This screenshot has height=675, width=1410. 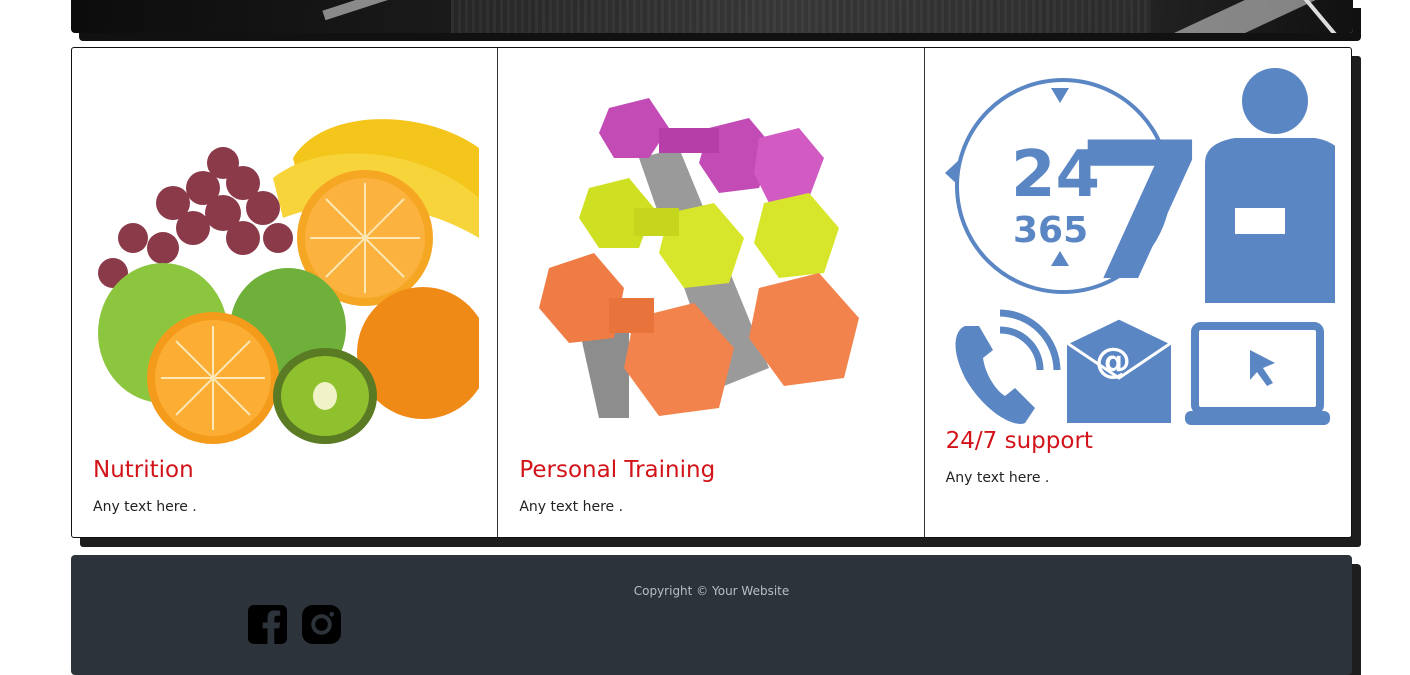 What do you see at coordinates (1323, 16) in the screenshot?
I see `hero-rope` at bounding box center [1323, 16].